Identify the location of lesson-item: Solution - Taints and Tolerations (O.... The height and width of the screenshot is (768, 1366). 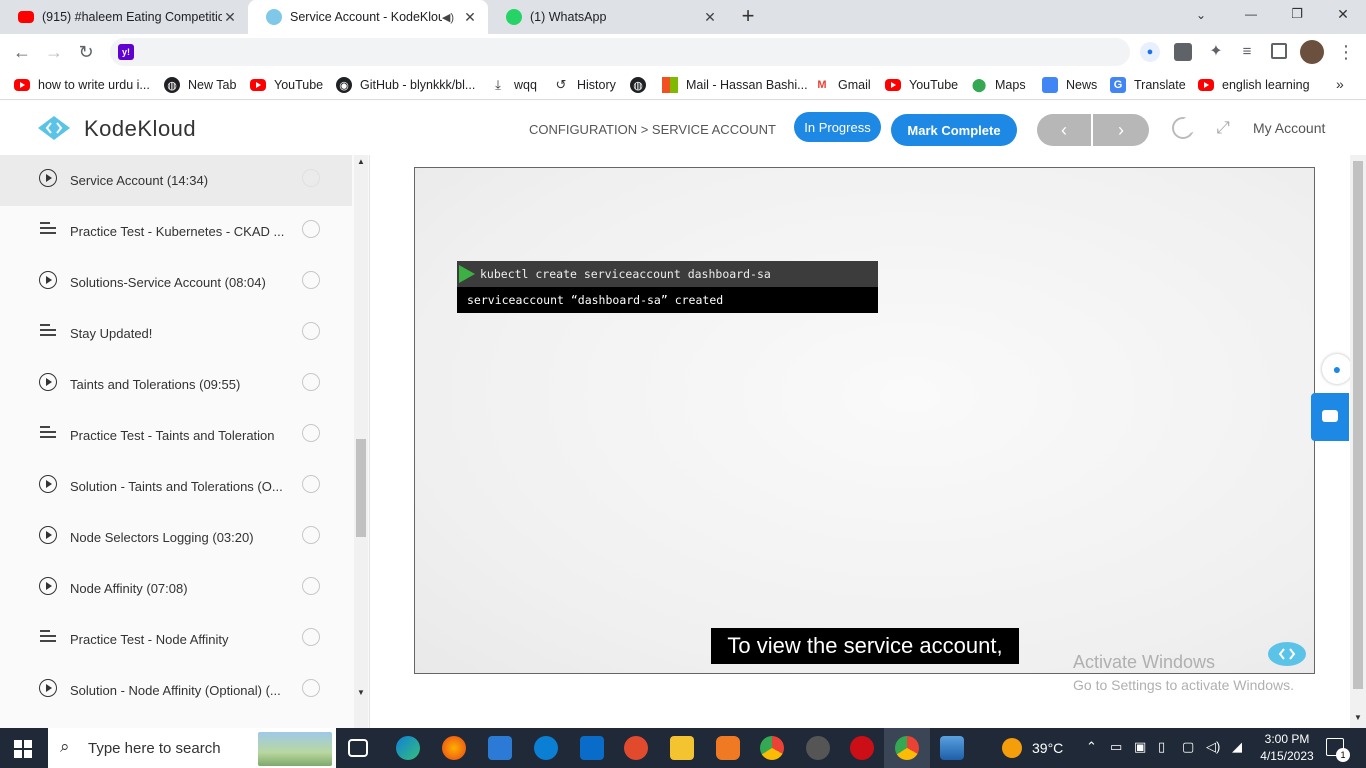
(176, 486).